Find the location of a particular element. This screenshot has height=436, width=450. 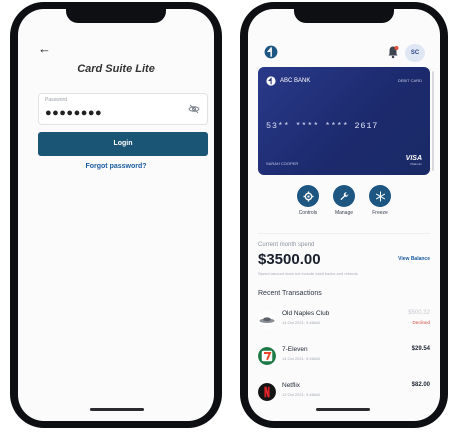

section-divider is located at coordinates (344, 233).